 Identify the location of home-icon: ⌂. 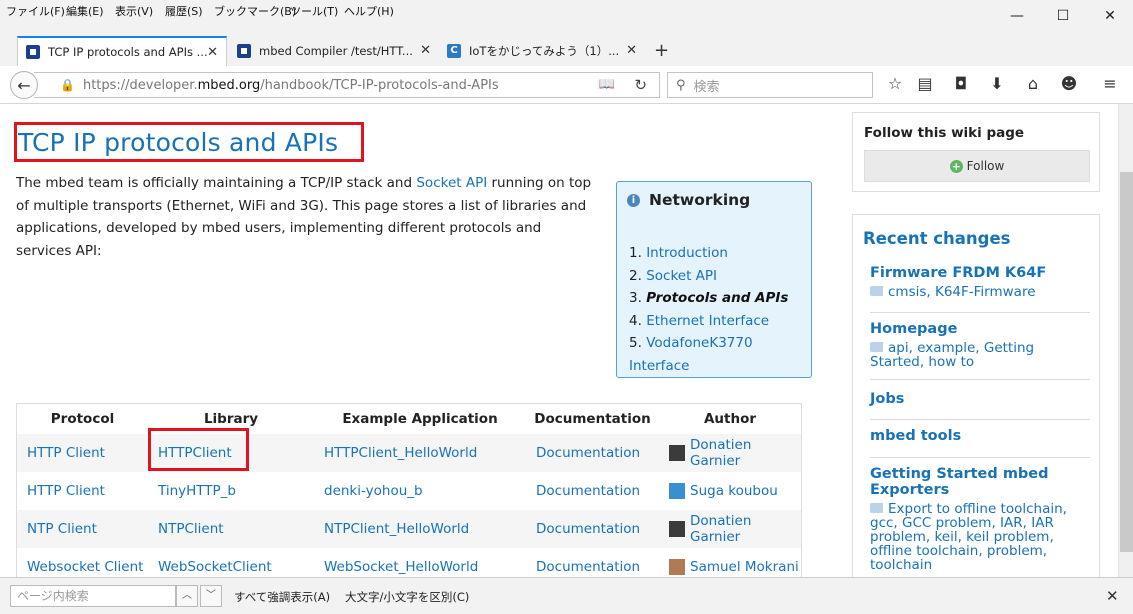
(1033, 85).